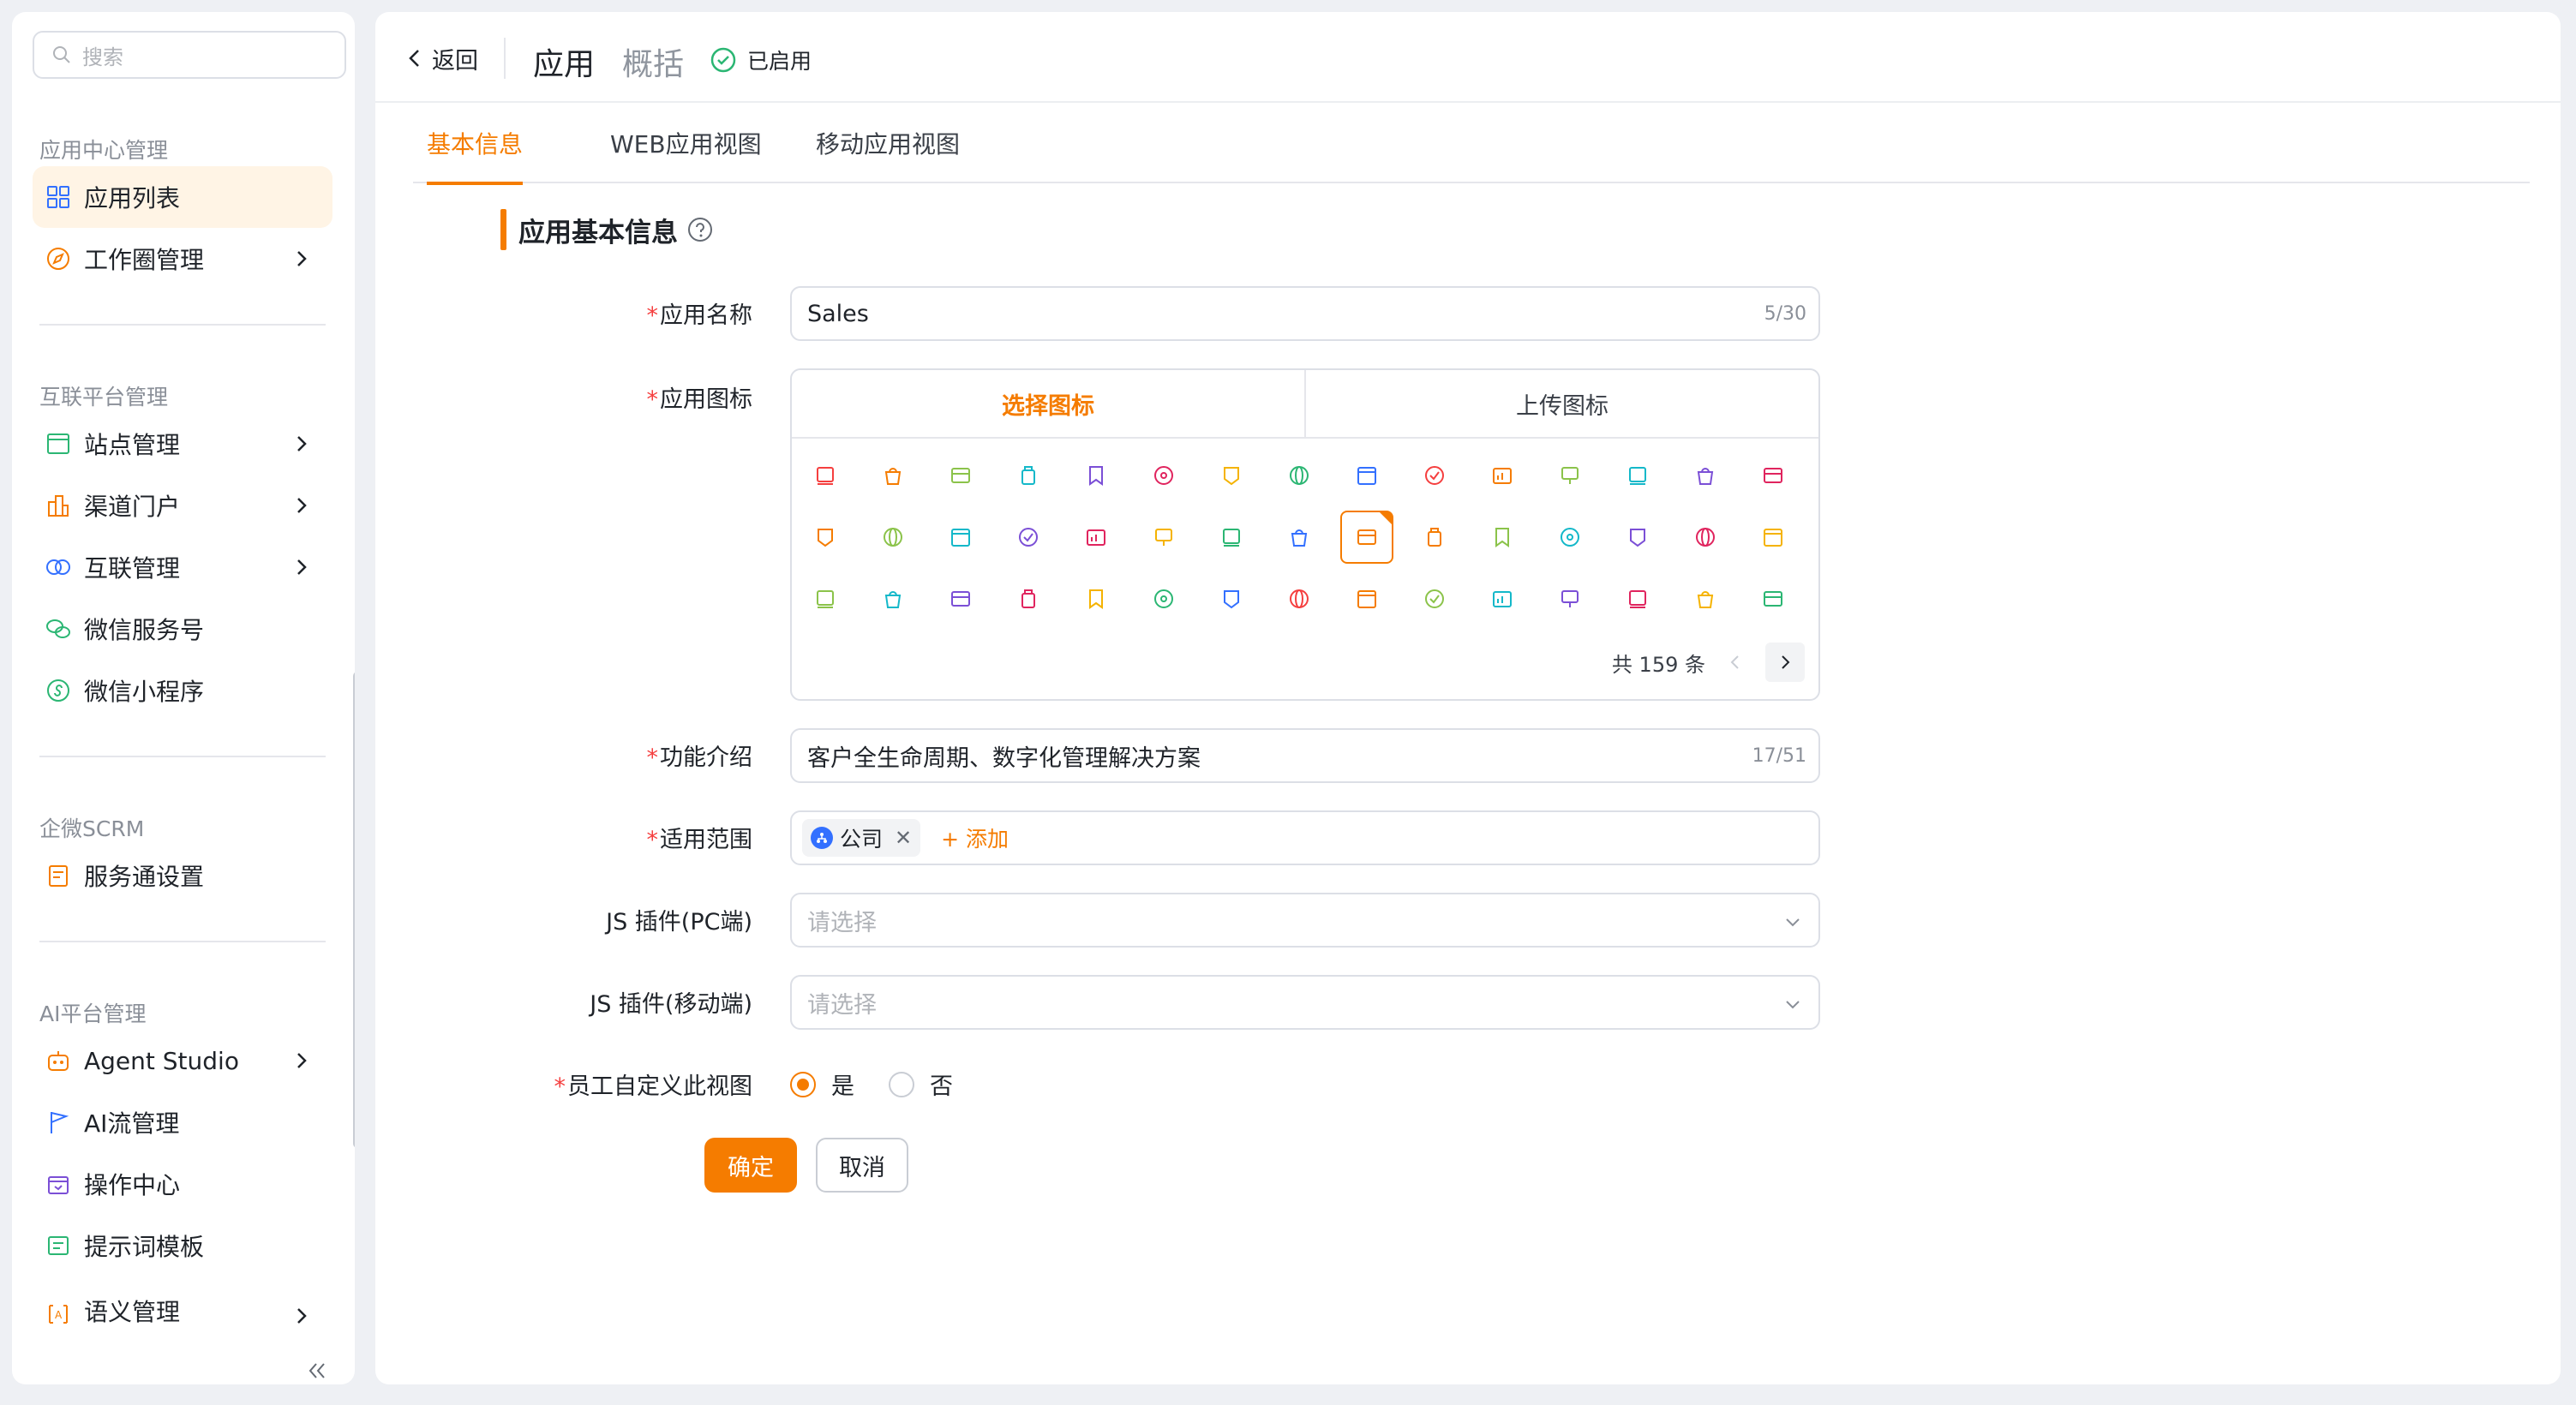 Image resolution: width=2576 pixels, height=1405 pixels. I want to click on back-button: 返回, so click(441, 58).